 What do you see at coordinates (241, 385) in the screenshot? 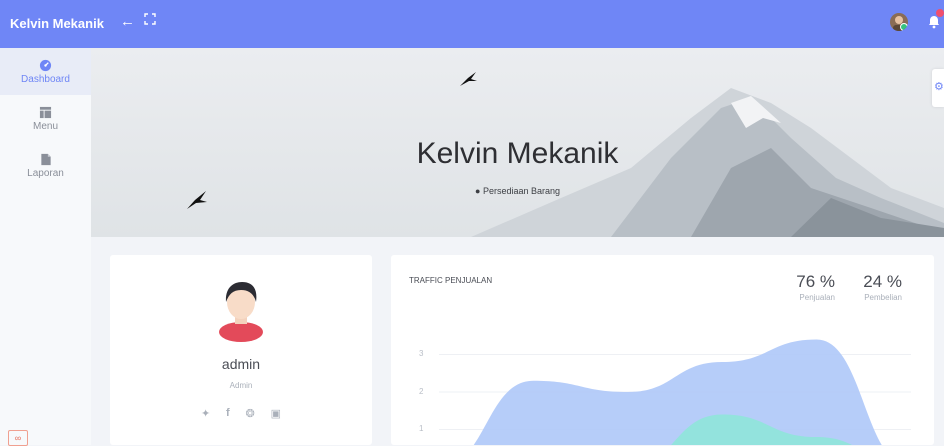
I see `profile-role: Admin` at bounding box center [241, 385].